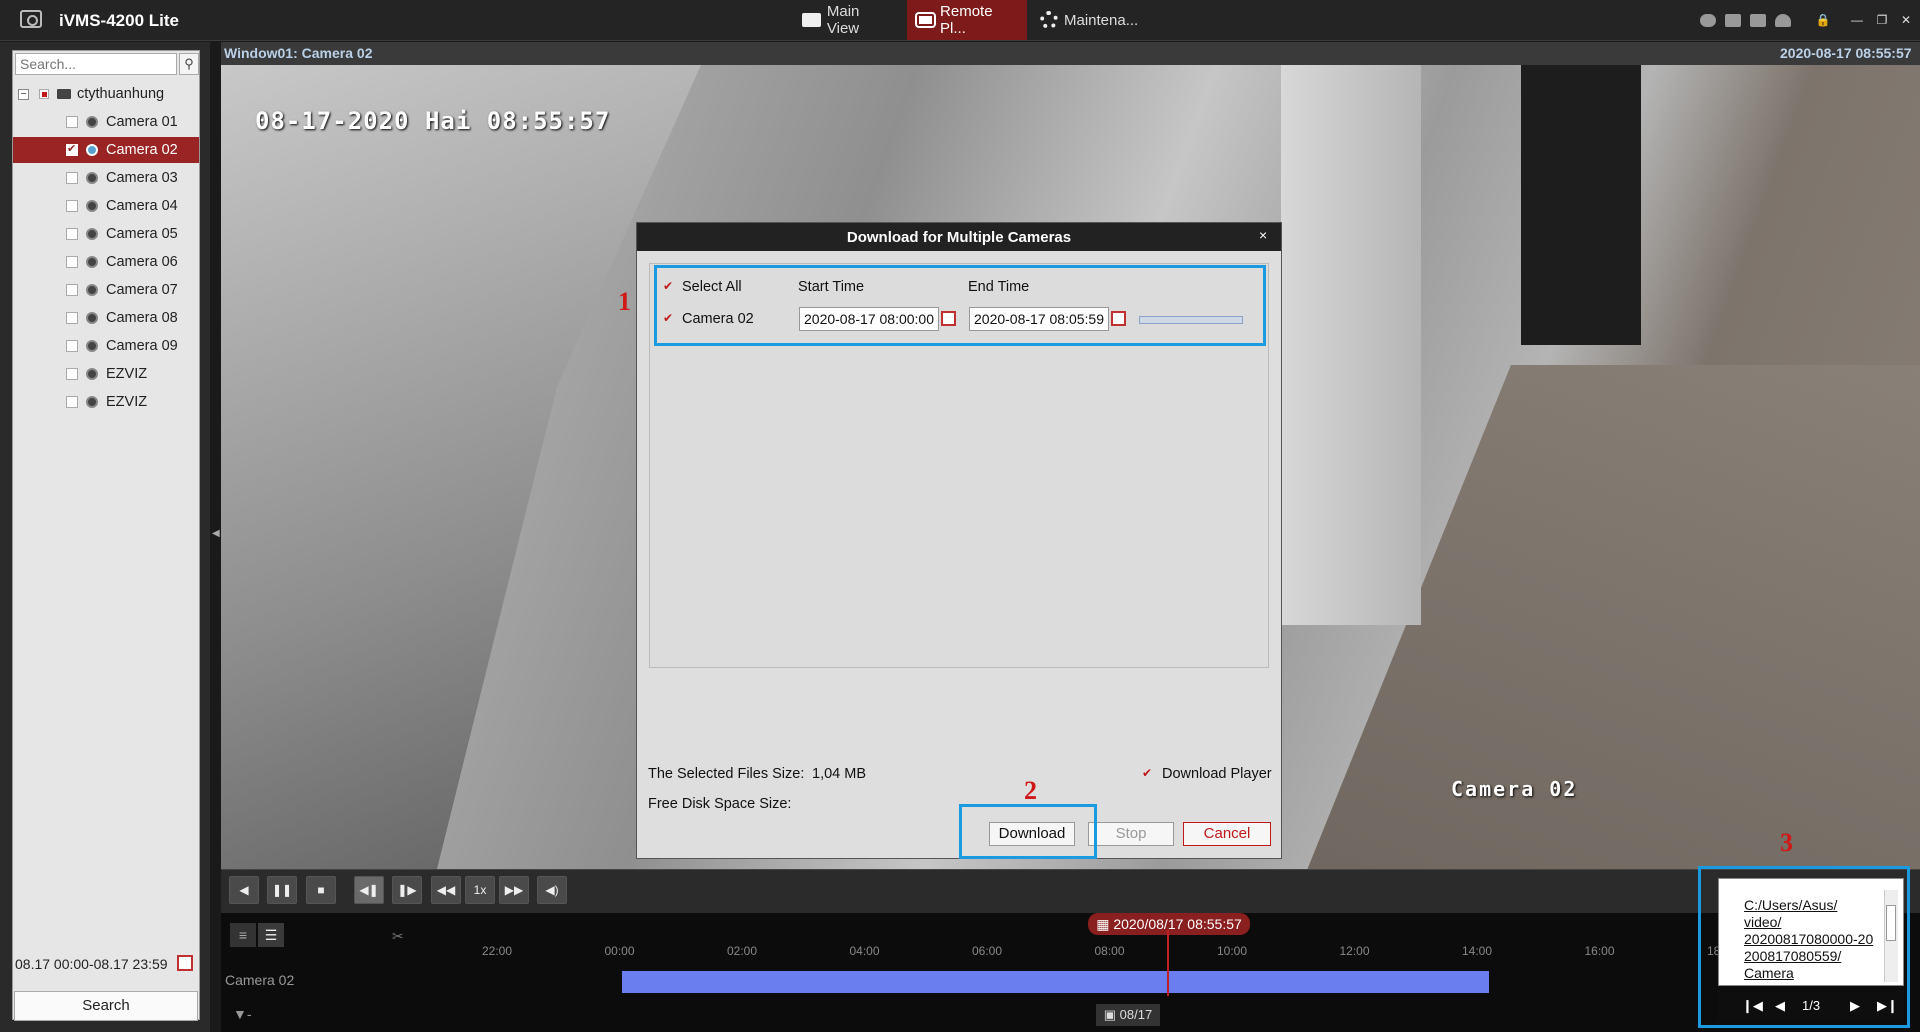  What do you see at coordinates (514, 890) in the screenshot?
I see `speed-up-button: ▶▶` at bounding box center [514, 890].